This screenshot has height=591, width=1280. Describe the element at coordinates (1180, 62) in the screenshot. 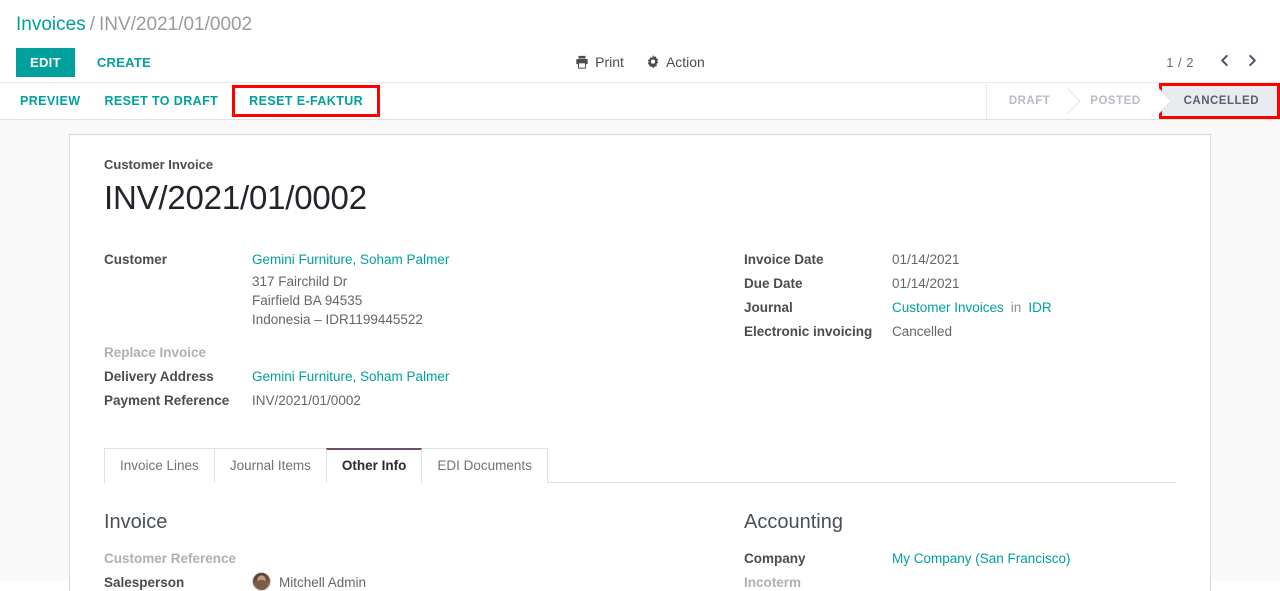

I see `pager-value: 1 / 2` at that location.